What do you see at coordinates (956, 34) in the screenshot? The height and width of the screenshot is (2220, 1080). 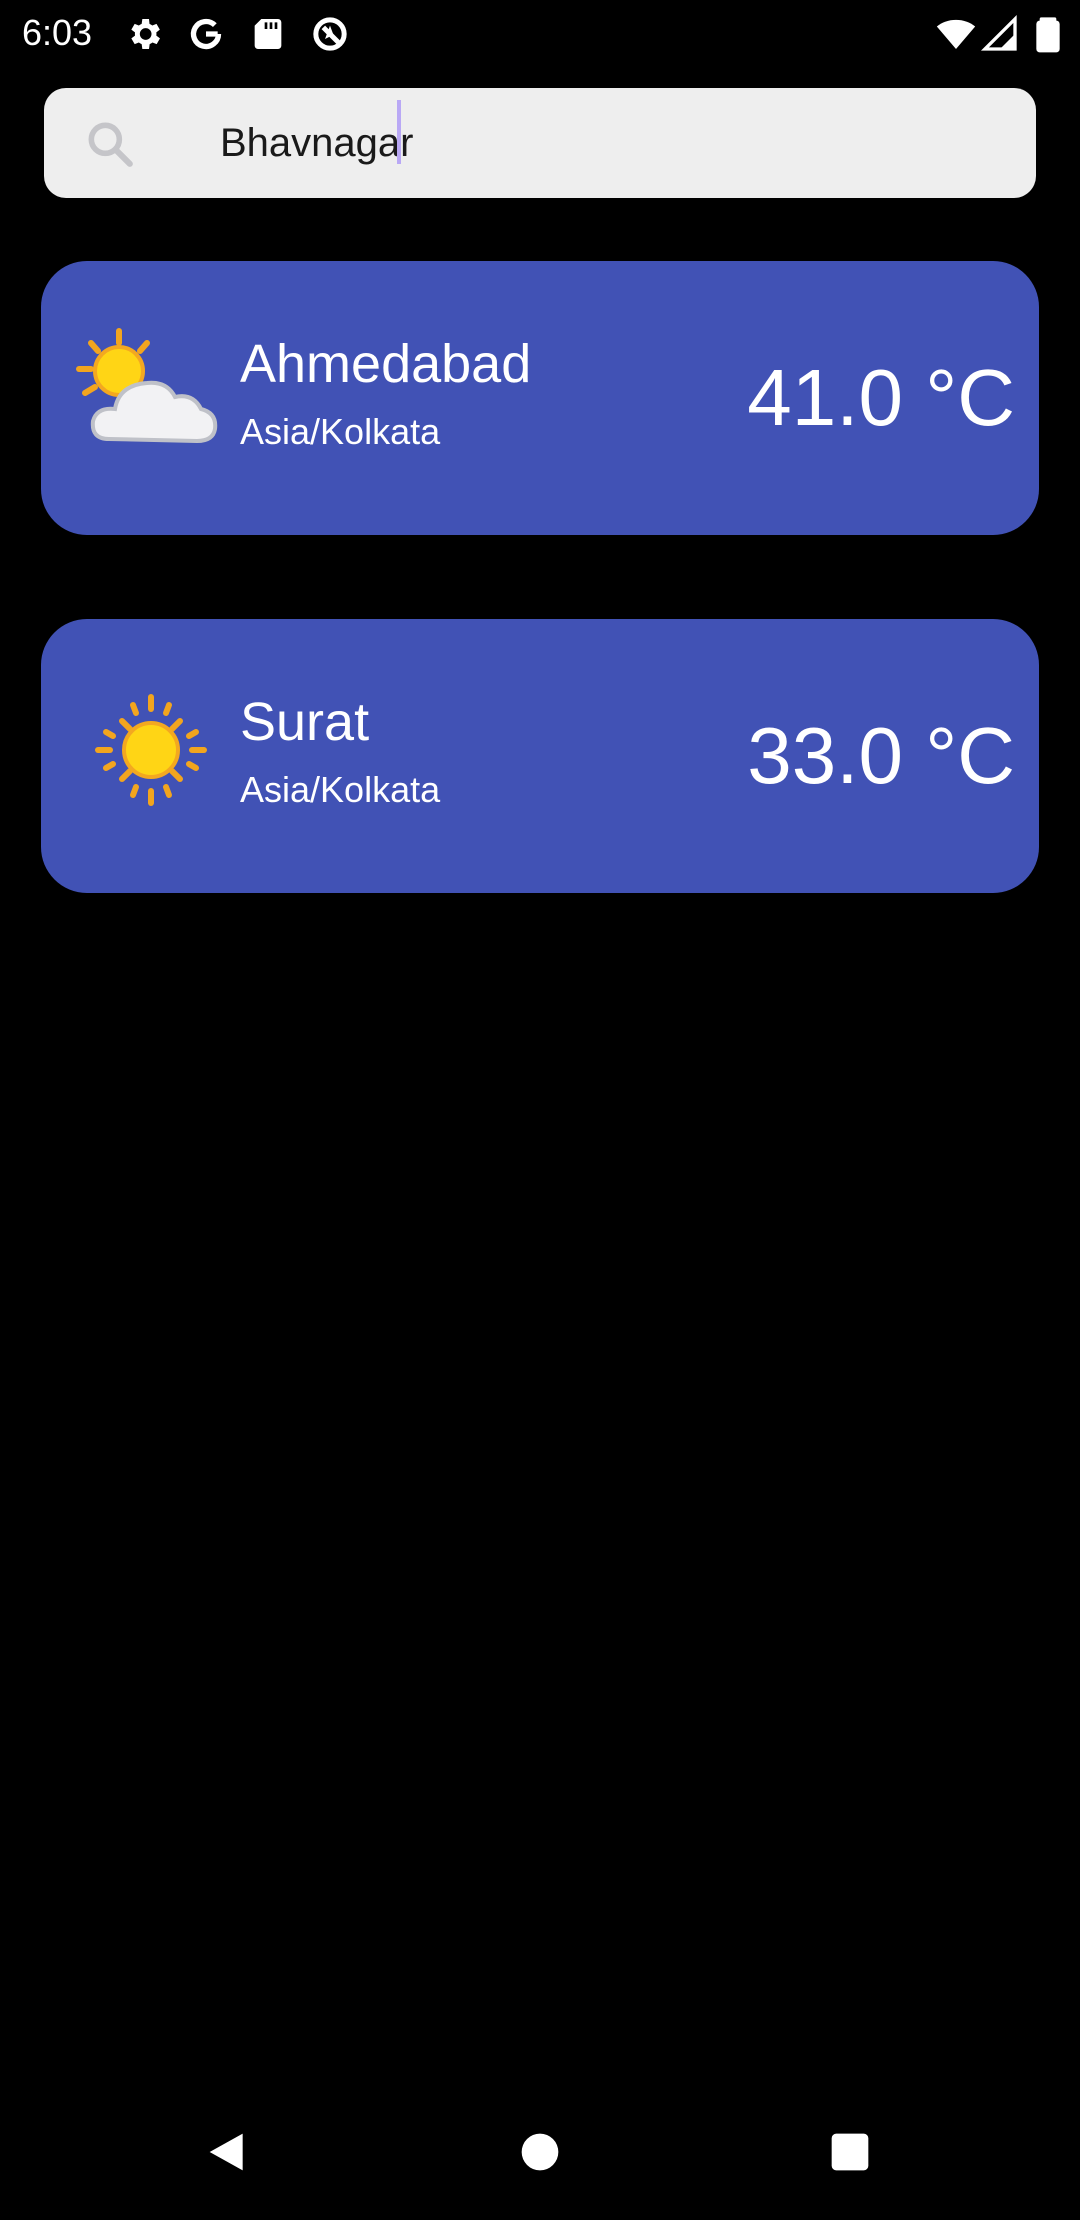 I see `wifi-icon` at bounding box center [956, 34].